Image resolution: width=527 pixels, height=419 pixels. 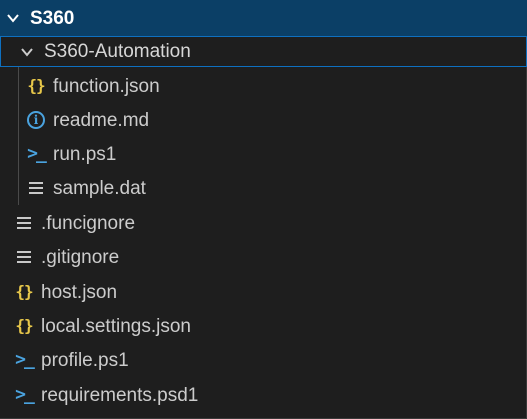 I want to click on root-folder-s360: S360, so click(x=263, y=18).